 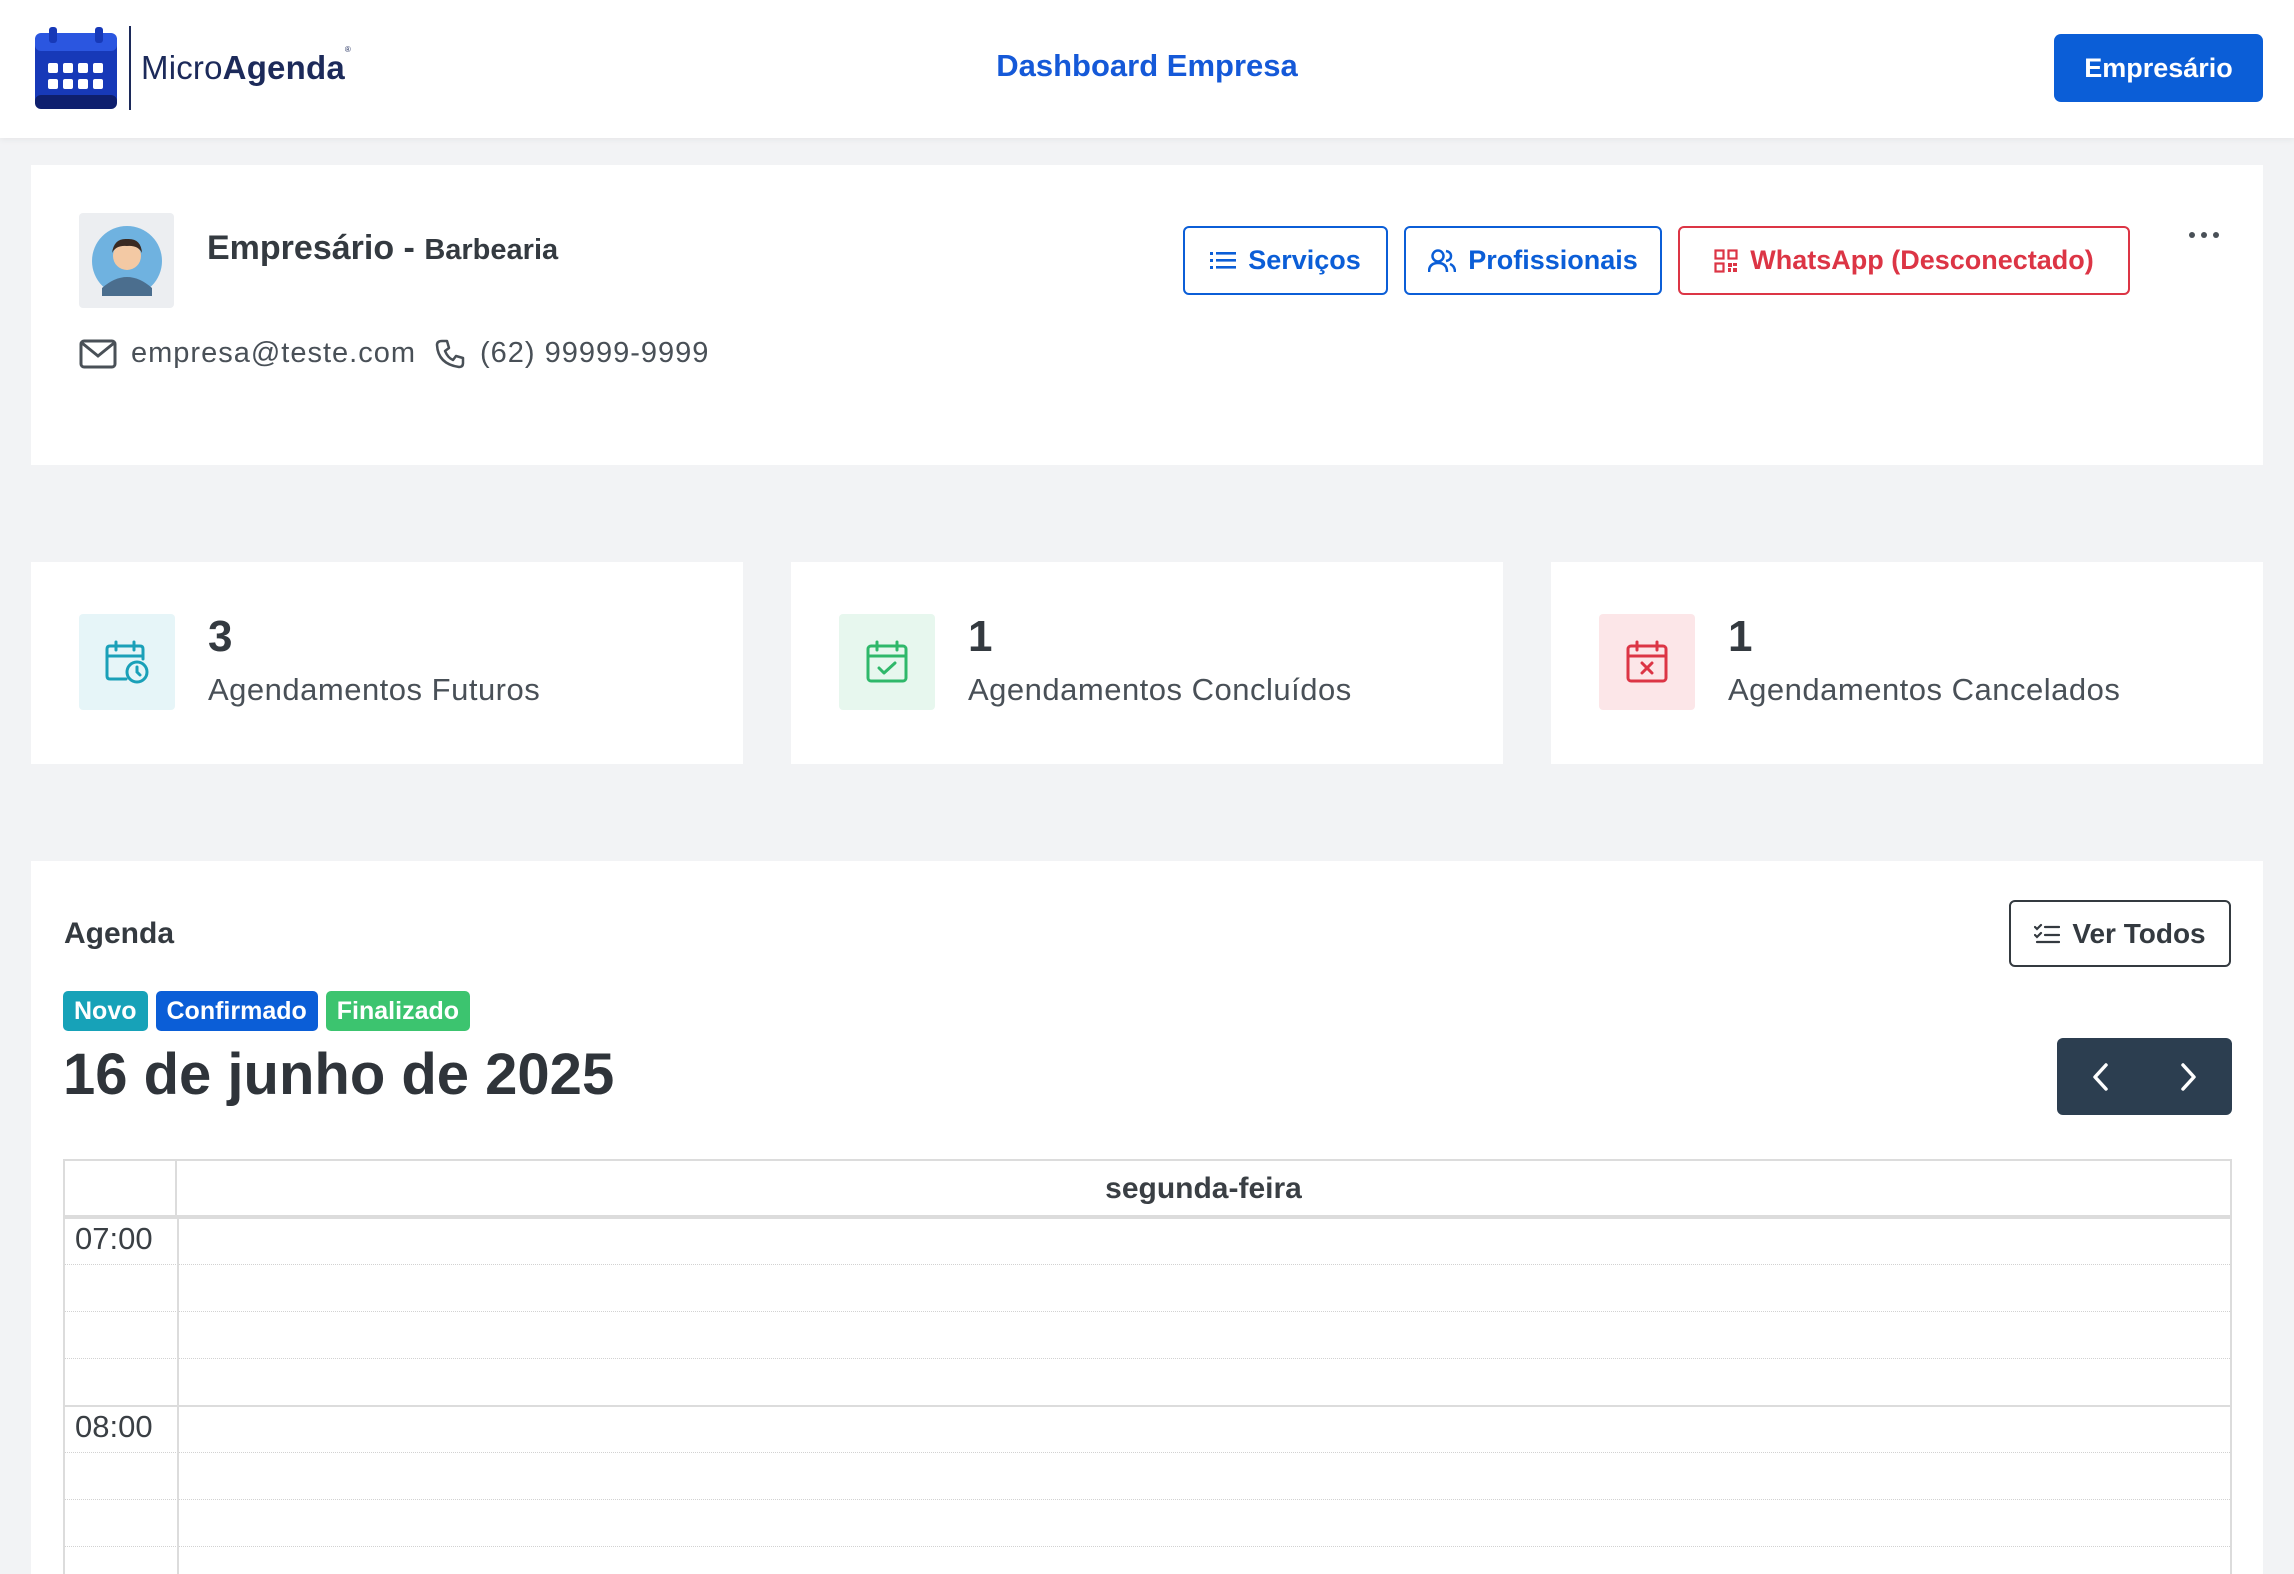 I want to click on mail-icon, so click(x=98, y=353).